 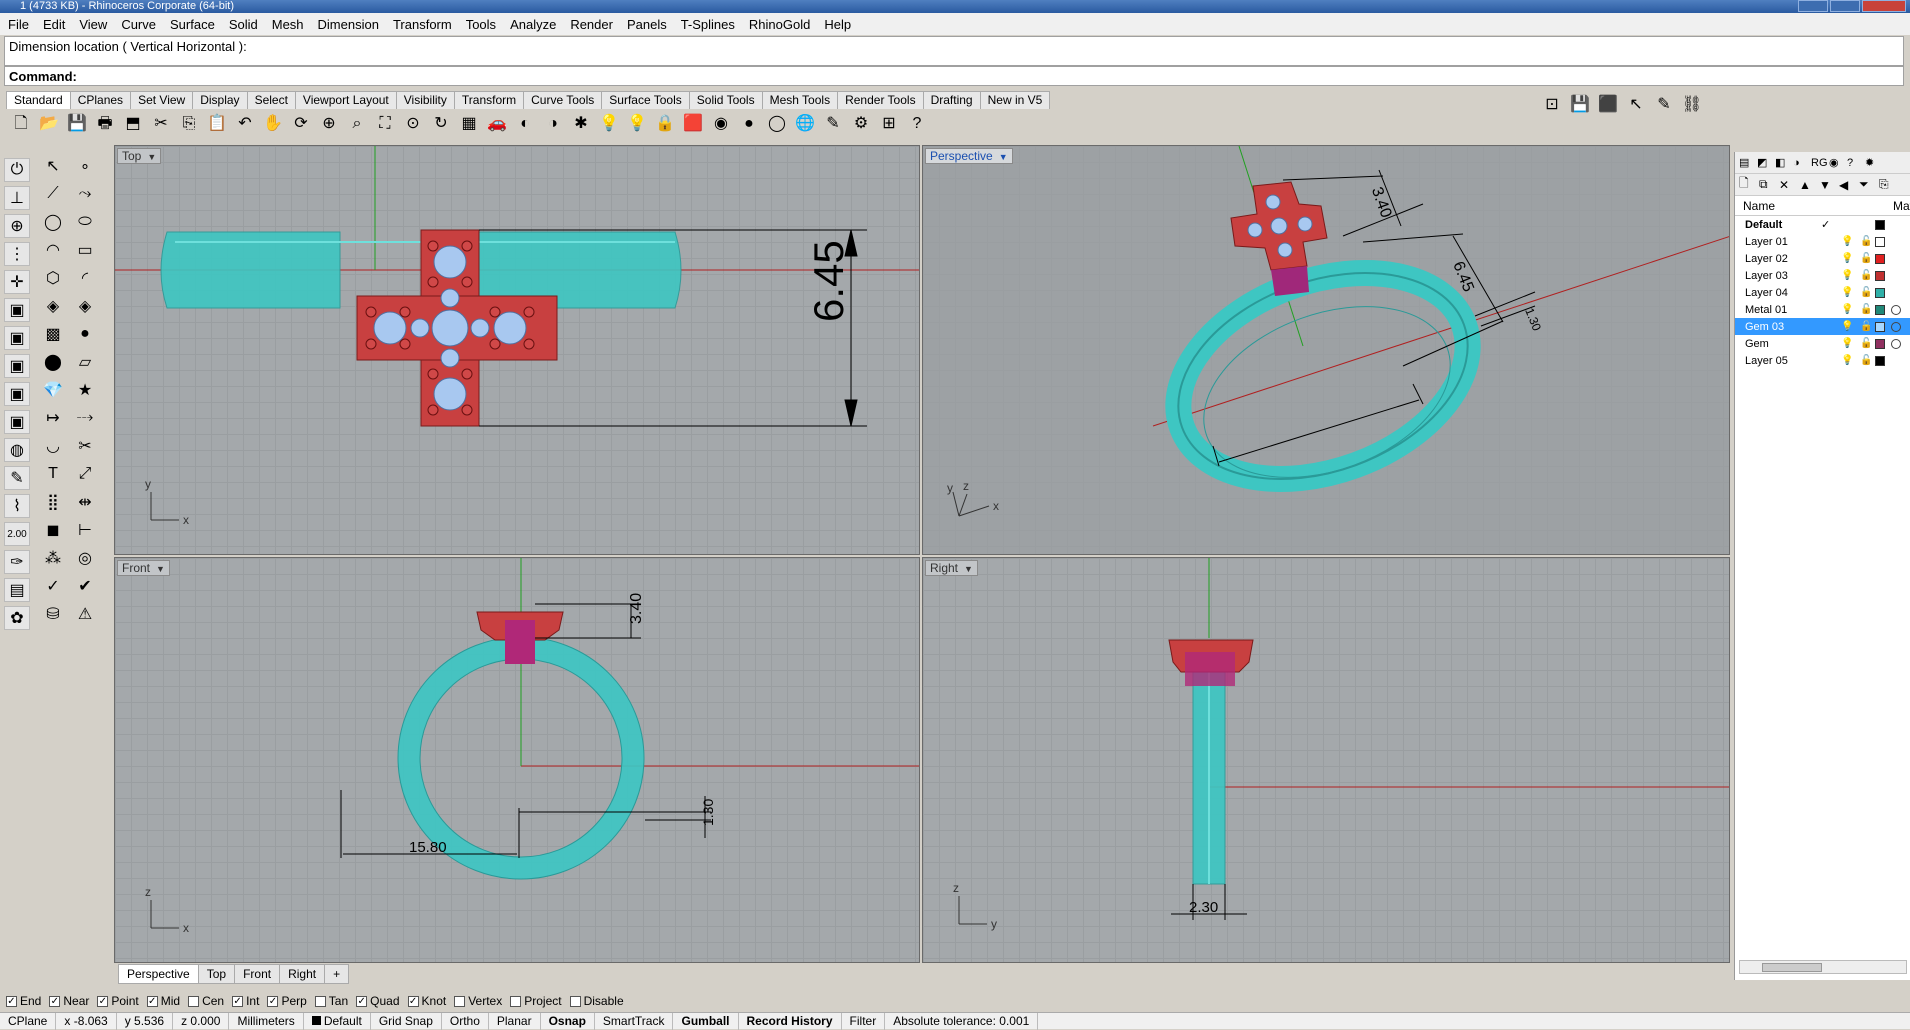 I want to click on mirror-icon: ⇹, so click(x=85, y=502).